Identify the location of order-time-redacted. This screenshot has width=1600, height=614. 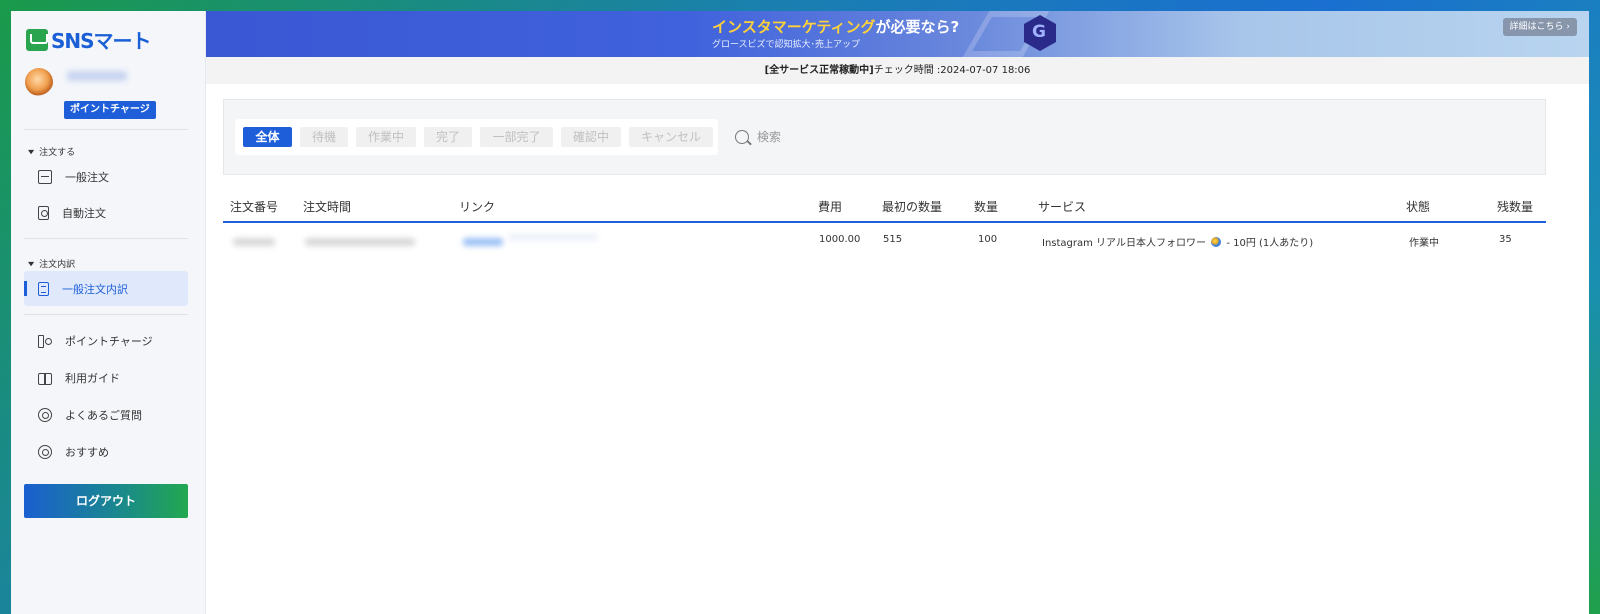
(360, 242).